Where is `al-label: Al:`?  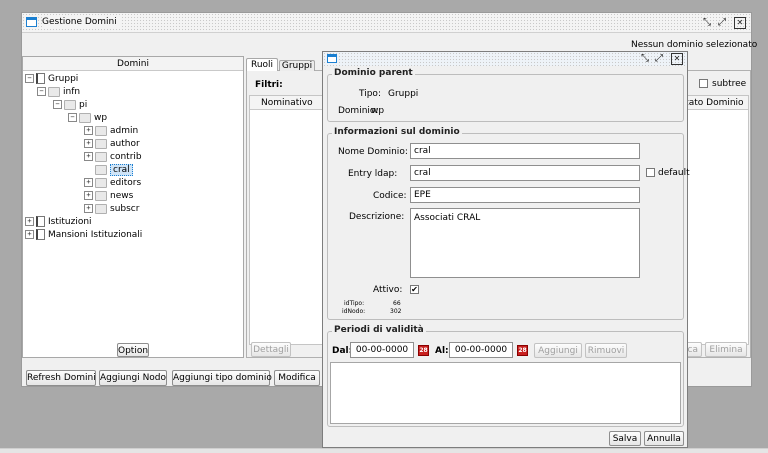
al-label: Al: is located at coordinates (442, 351).